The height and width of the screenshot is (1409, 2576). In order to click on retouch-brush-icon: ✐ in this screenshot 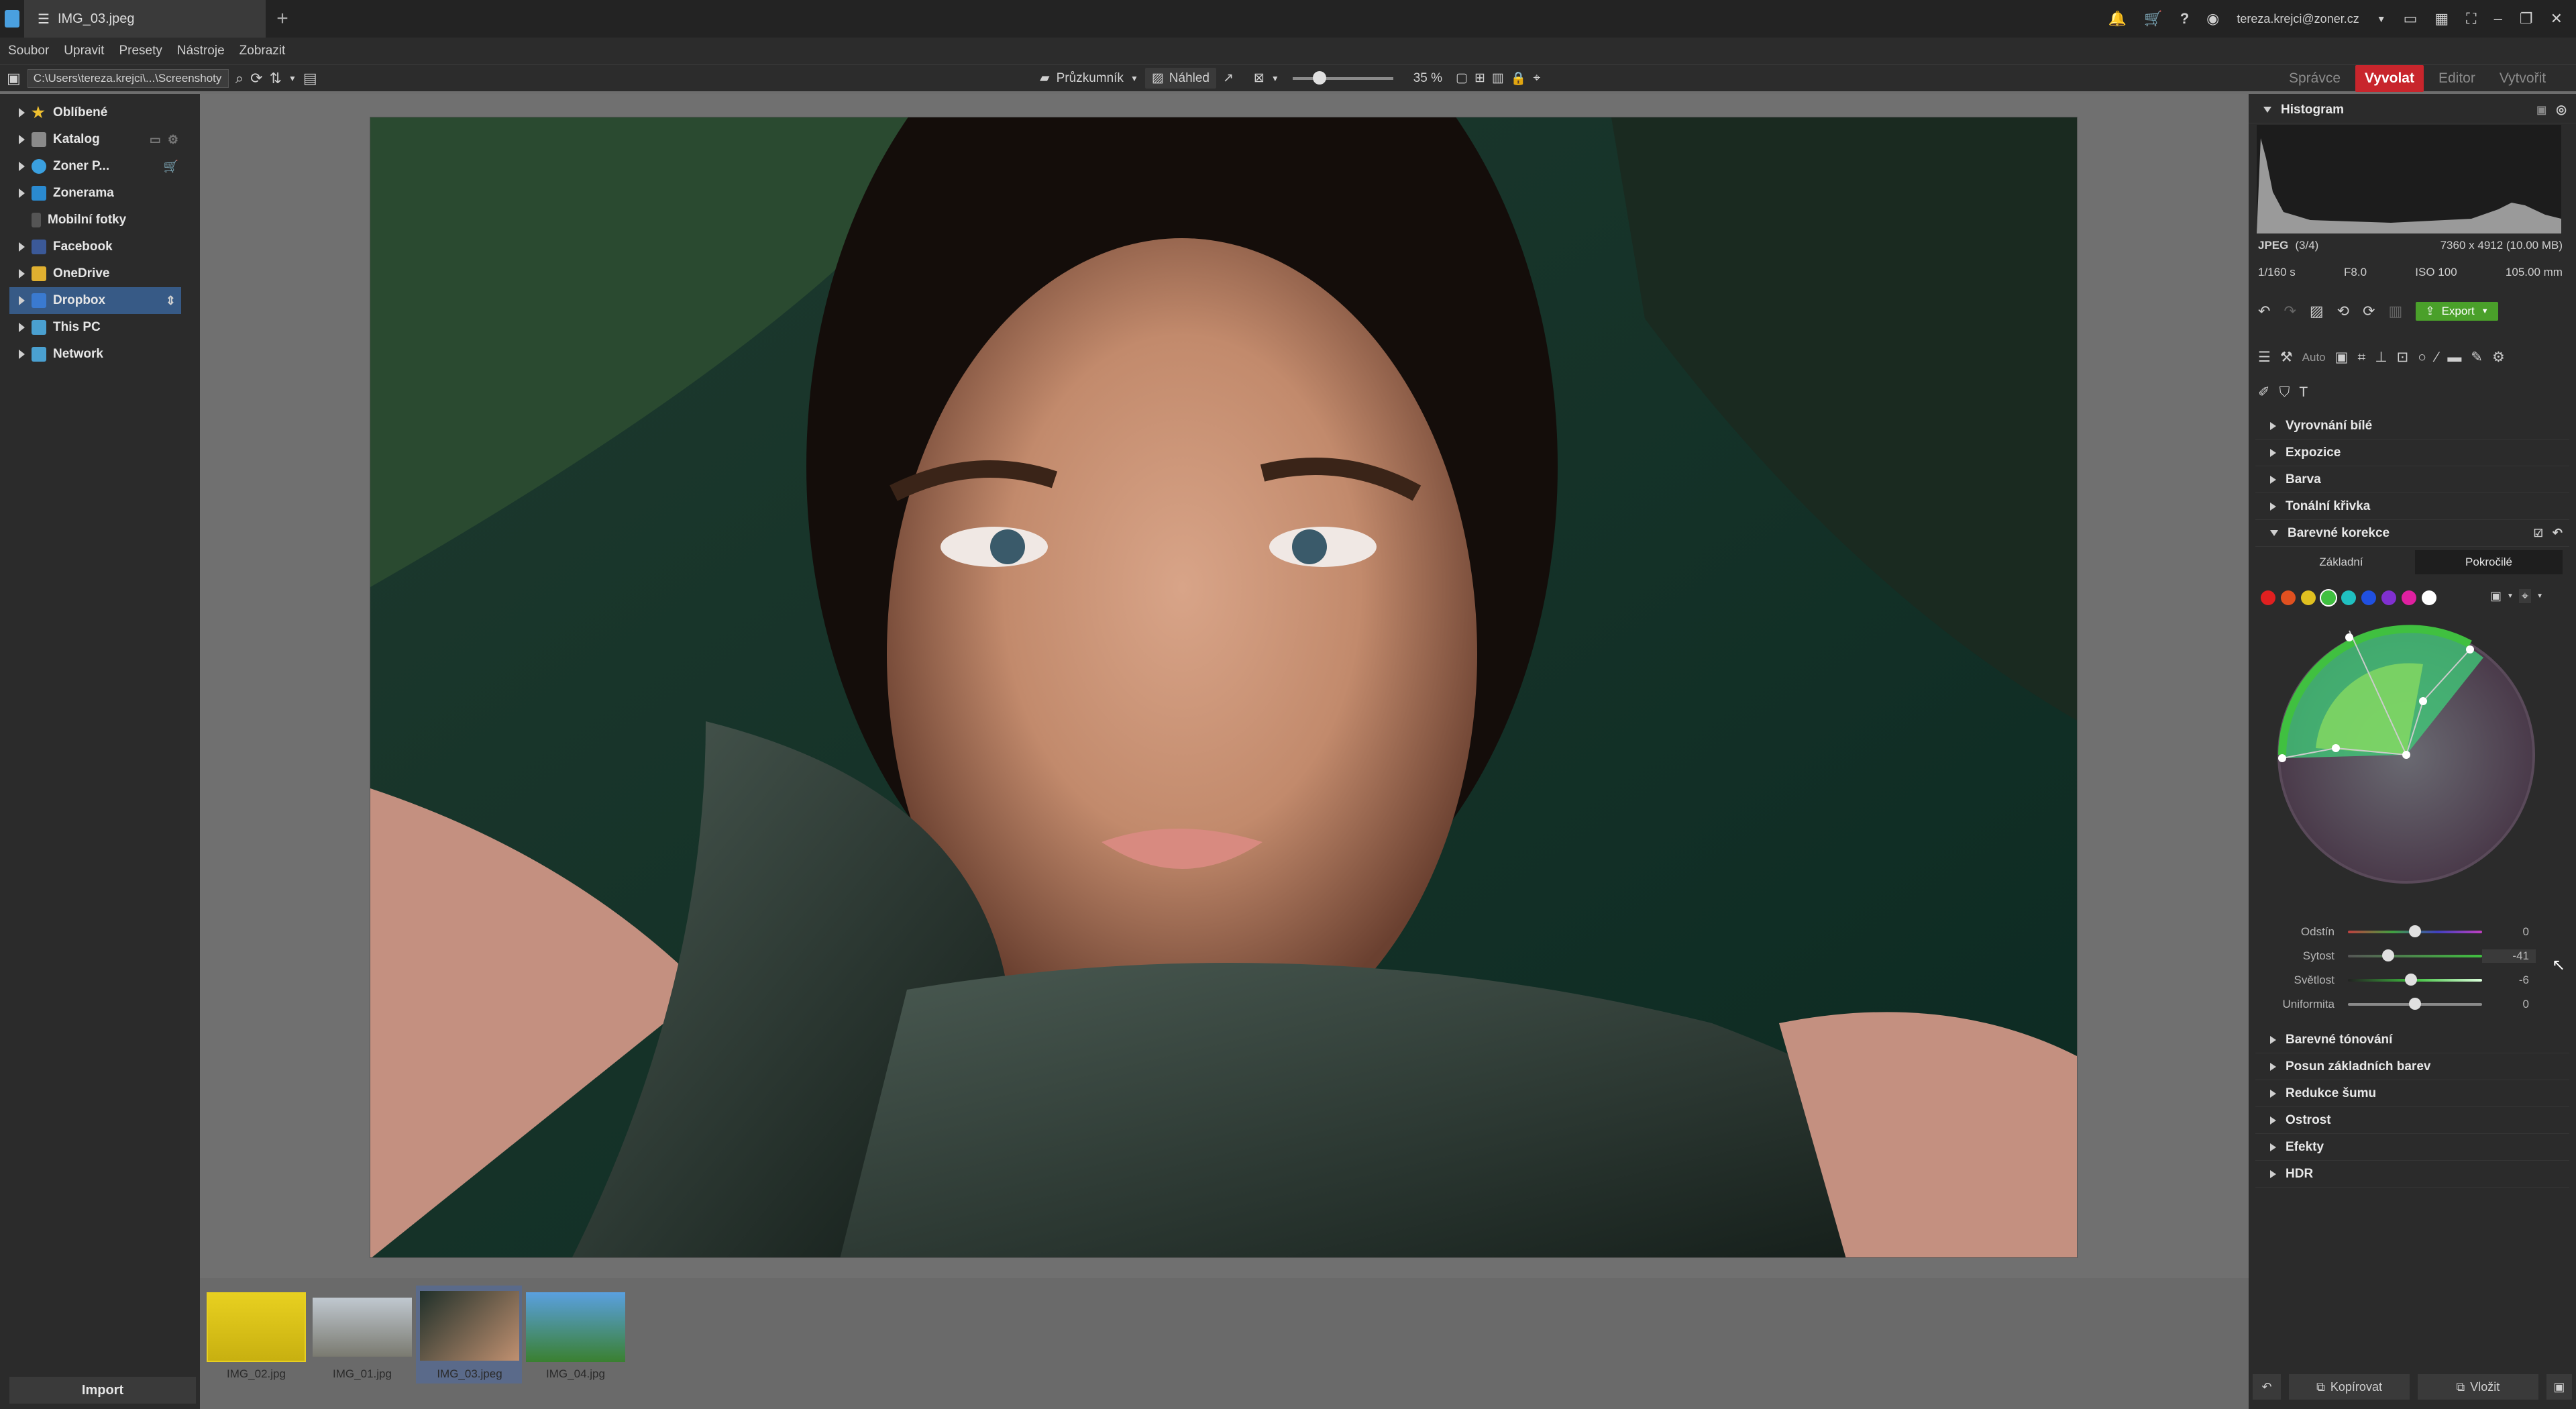, I will do `click(2264, 392)`.